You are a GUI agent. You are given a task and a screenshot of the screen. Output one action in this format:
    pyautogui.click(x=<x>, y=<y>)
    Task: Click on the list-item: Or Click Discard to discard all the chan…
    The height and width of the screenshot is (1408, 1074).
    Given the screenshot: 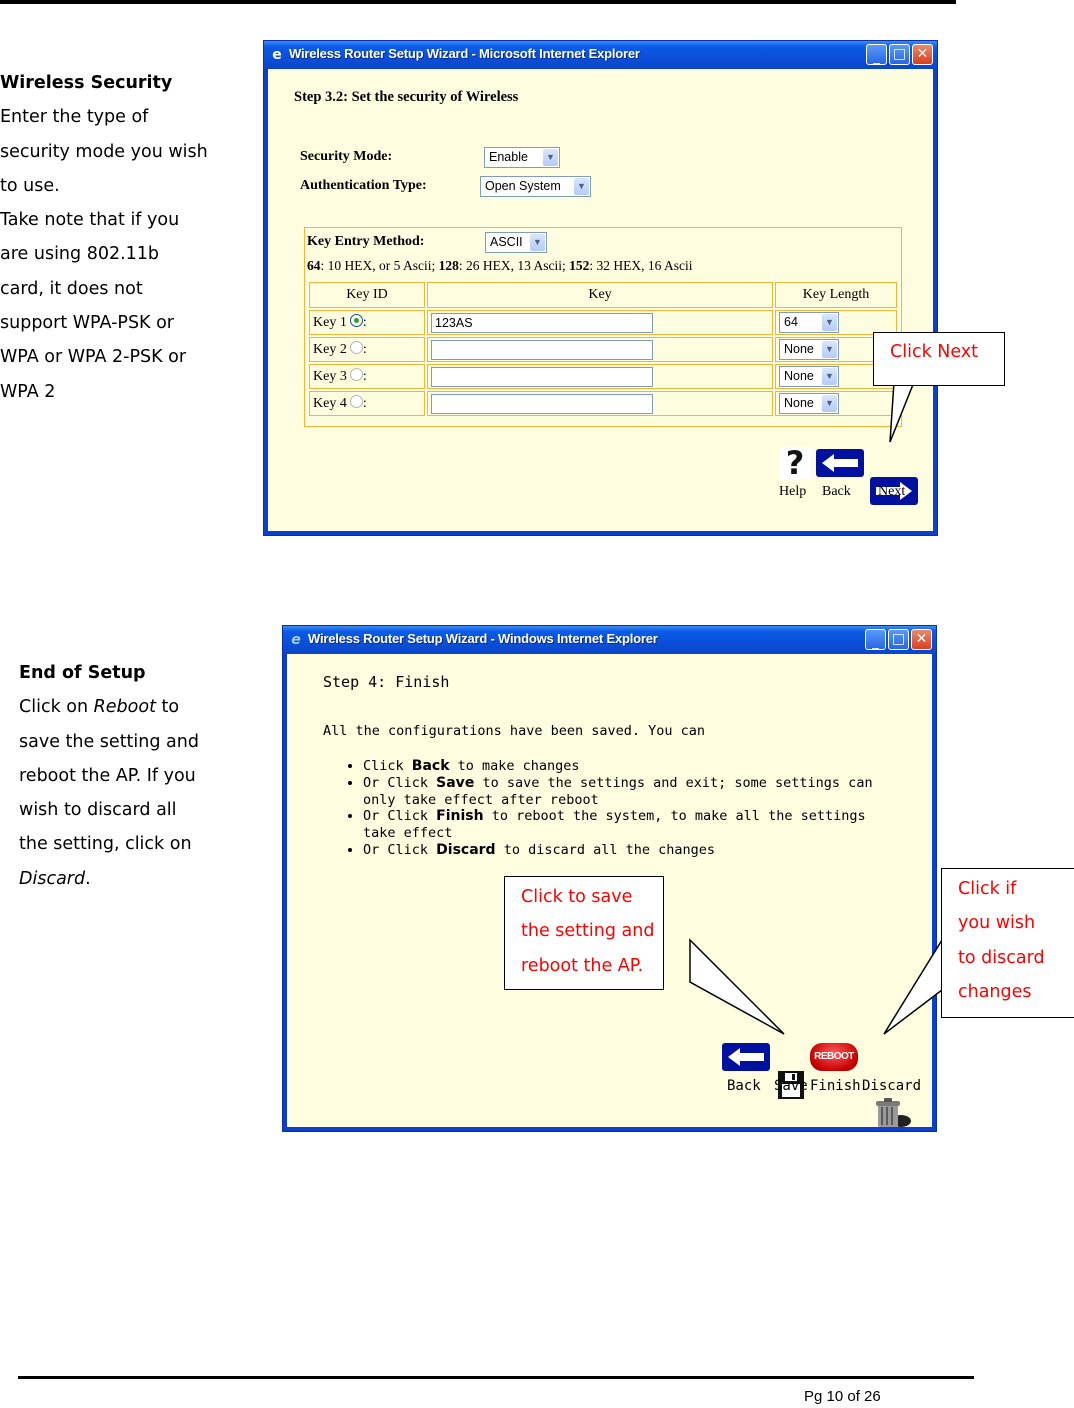 What is the action you would take?
    pyautogui.click(x=633, y=850)
    